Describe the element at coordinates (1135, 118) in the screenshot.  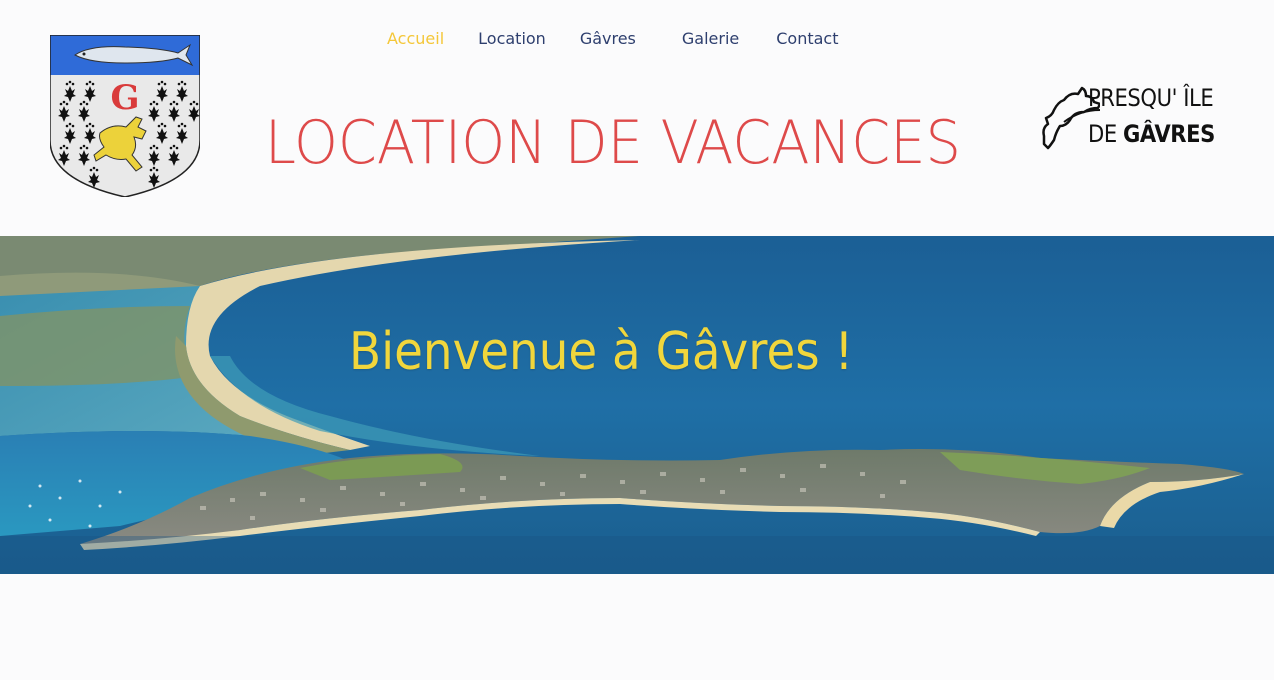
I see `presqu-ile-logo: PRESQU' ÎLE DE GÂVRES` at that location.